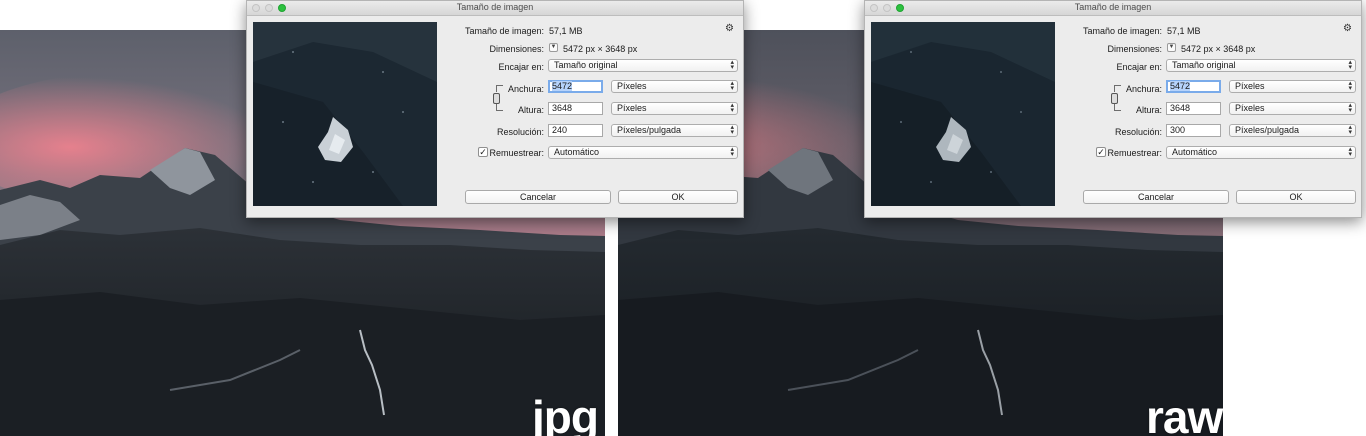  What do you see at coordinates (1193, 130) in the screenshot?
I see `resolution-input: 300` at bounding box center [1193, 130].